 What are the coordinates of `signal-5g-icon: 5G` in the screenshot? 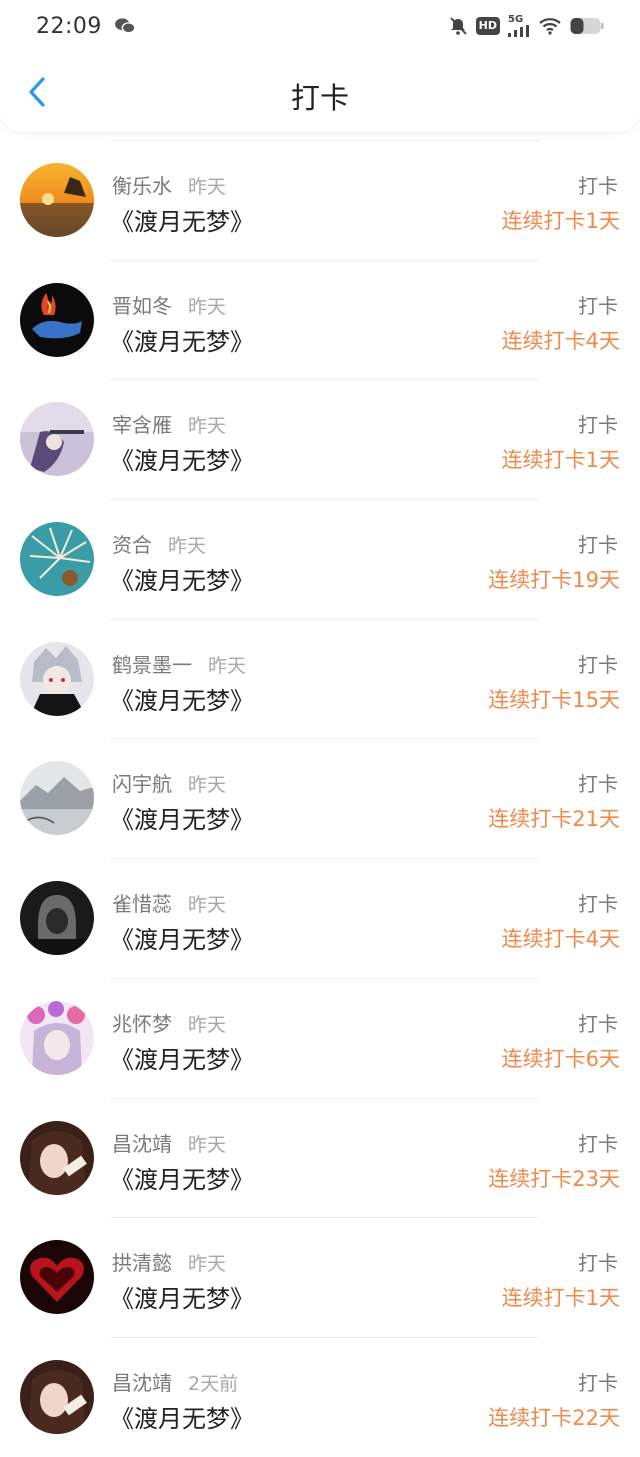 It's located at (519, 26).